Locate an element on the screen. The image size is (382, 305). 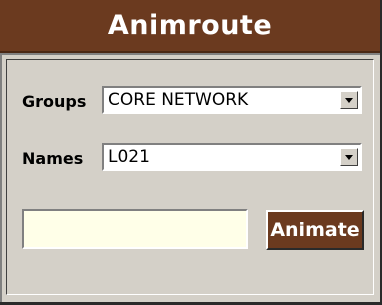
groups-select-value: CORE NETWORK is located at coordinates (178, 100).